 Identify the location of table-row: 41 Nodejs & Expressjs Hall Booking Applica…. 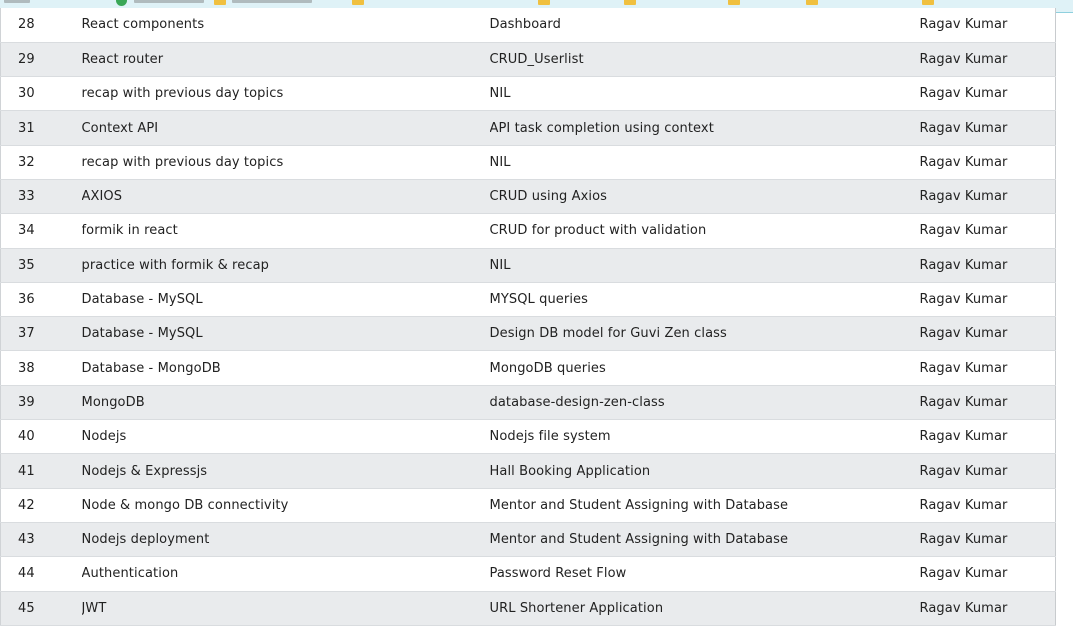
(528, 471).